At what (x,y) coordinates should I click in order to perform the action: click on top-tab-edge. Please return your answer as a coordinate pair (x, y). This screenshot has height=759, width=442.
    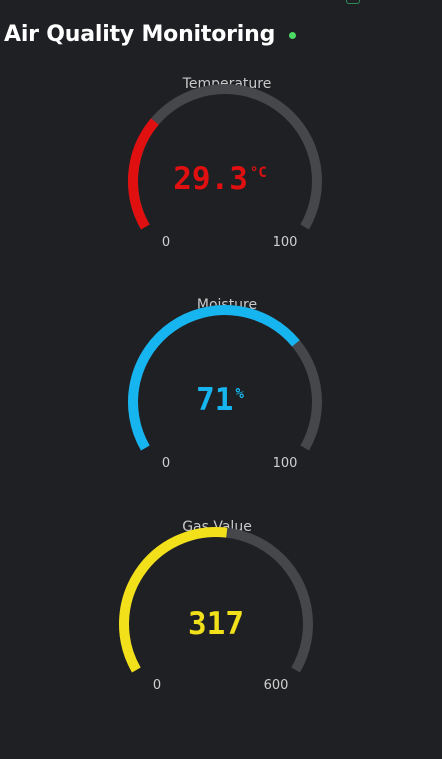
    Looking at the image, I should click on (353, 2).